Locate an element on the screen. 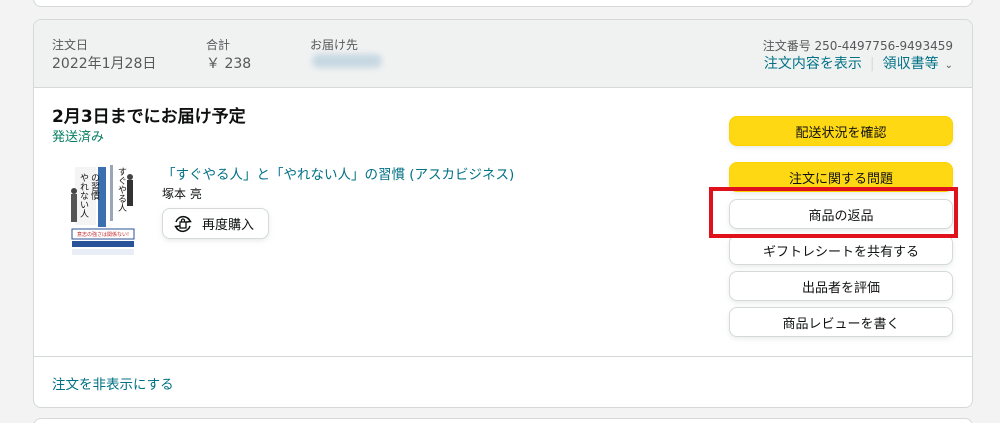 The width and height of the screenshot is (1000, 423). ship-to-label: お届け先 is located at coordinates (334, 45).